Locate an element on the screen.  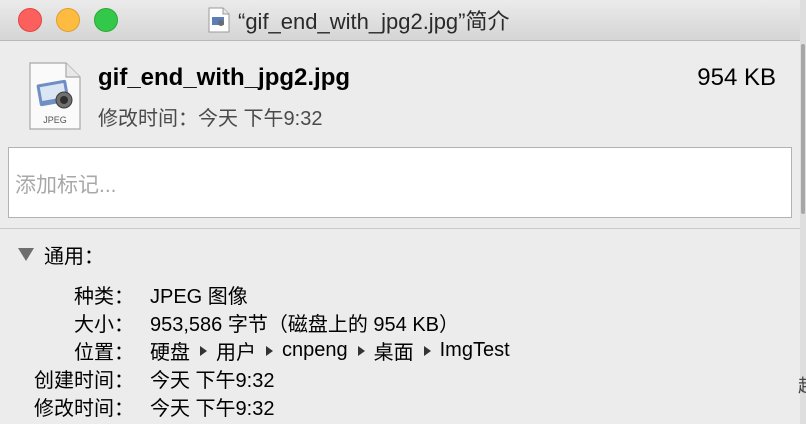
disclosure-triangle-icon is located at coordinates (26, 254).